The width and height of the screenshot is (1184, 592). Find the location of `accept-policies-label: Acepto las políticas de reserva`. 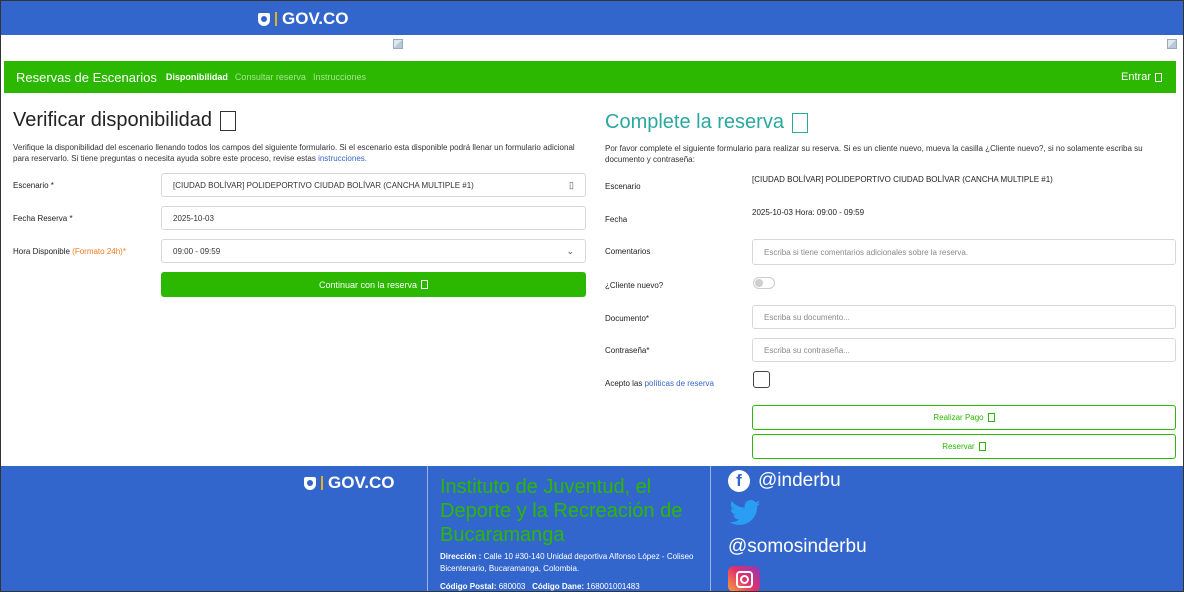

accept-policies-label: Acepto las políticas de reserva is located at coordinates (659, 383).